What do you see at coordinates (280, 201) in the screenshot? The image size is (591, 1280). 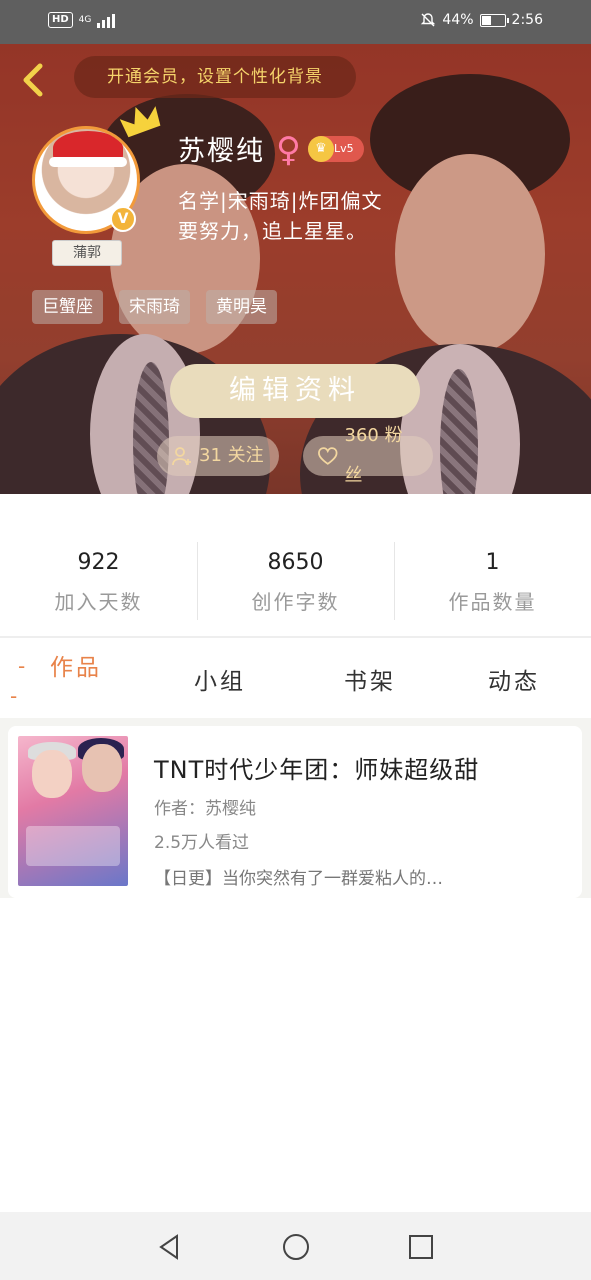 I see `bio-line: 名学|宋雨琦|炸团偏文` at bounding box center [280, 201].